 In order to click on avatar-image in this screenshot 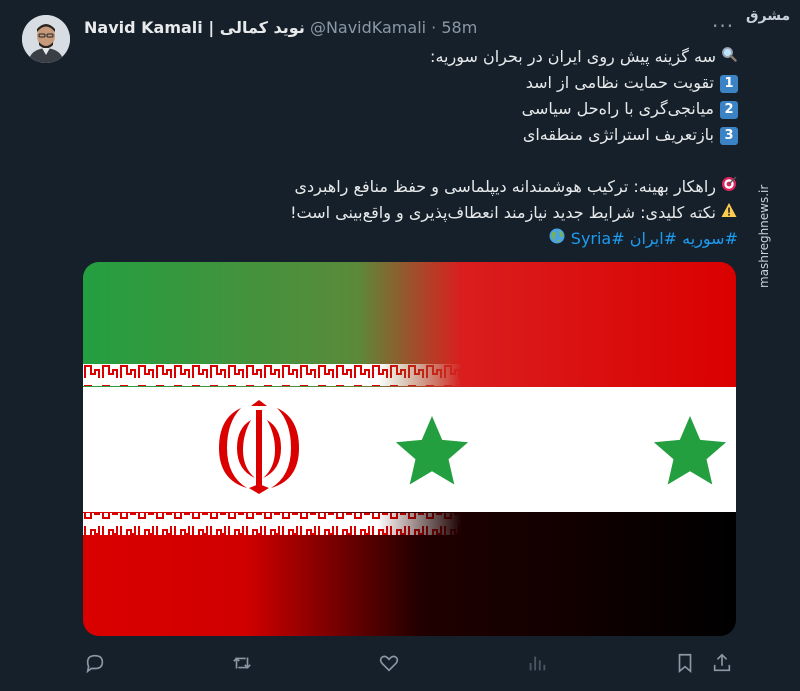, I will do `click(46, 39)`.